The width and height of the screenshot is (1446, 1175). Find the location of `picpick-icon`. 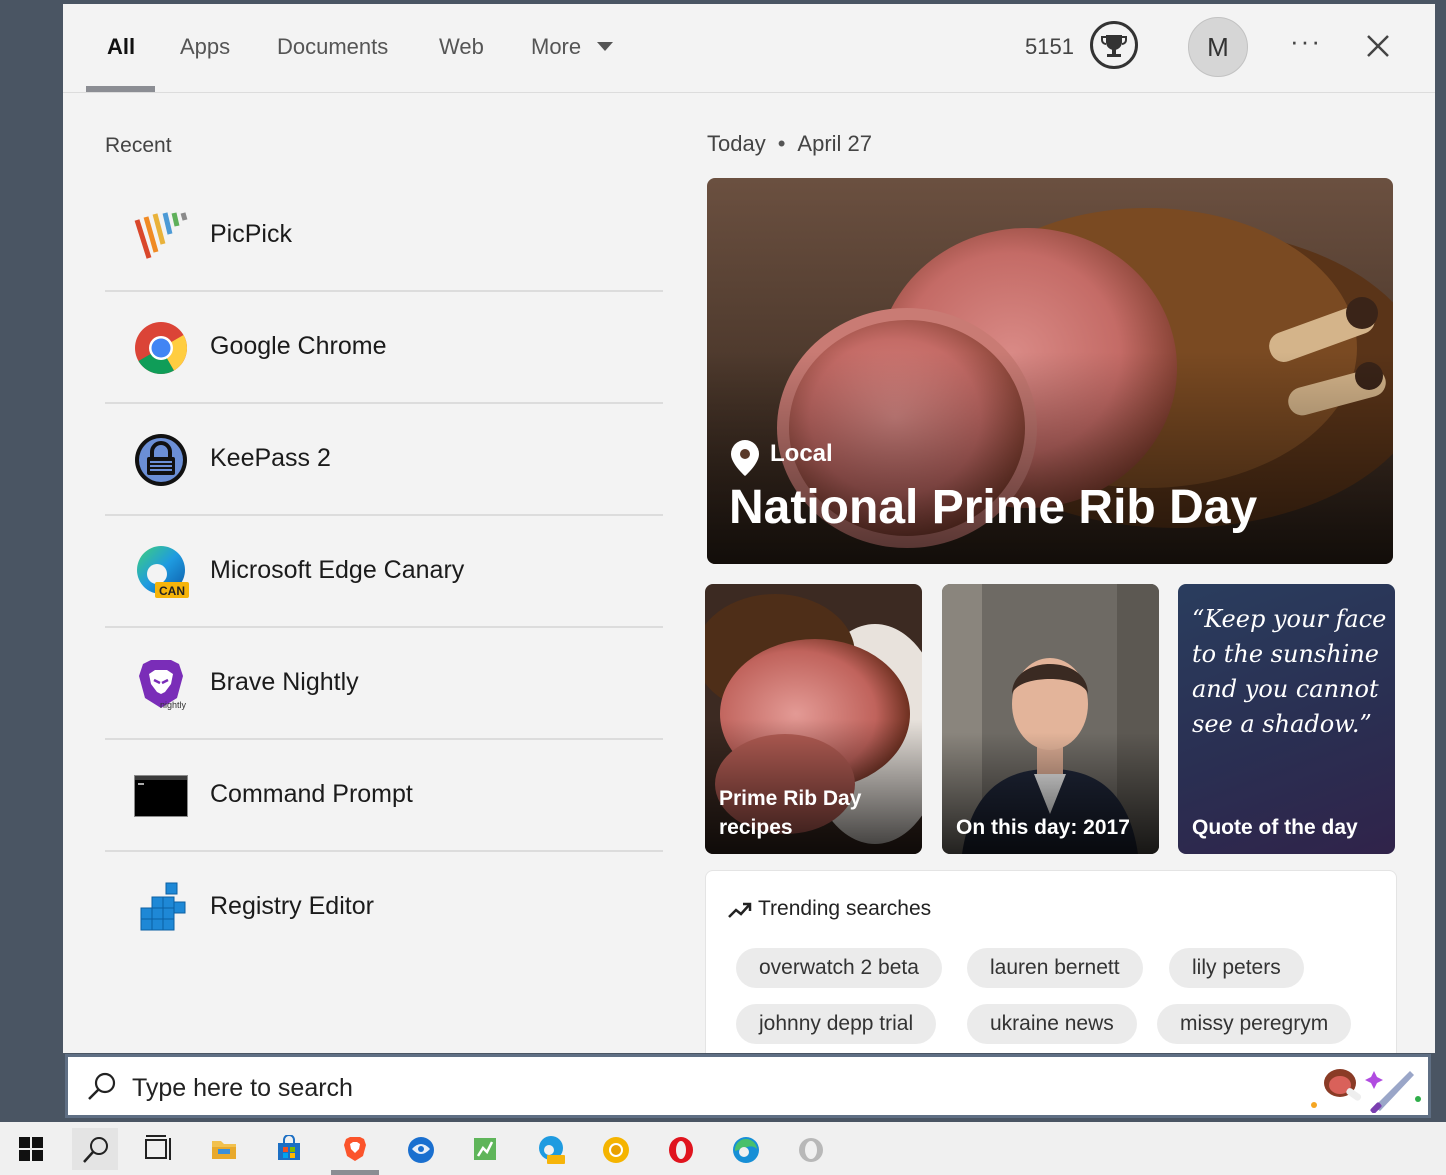

picpick-icon is located at coordinates (161, 235).